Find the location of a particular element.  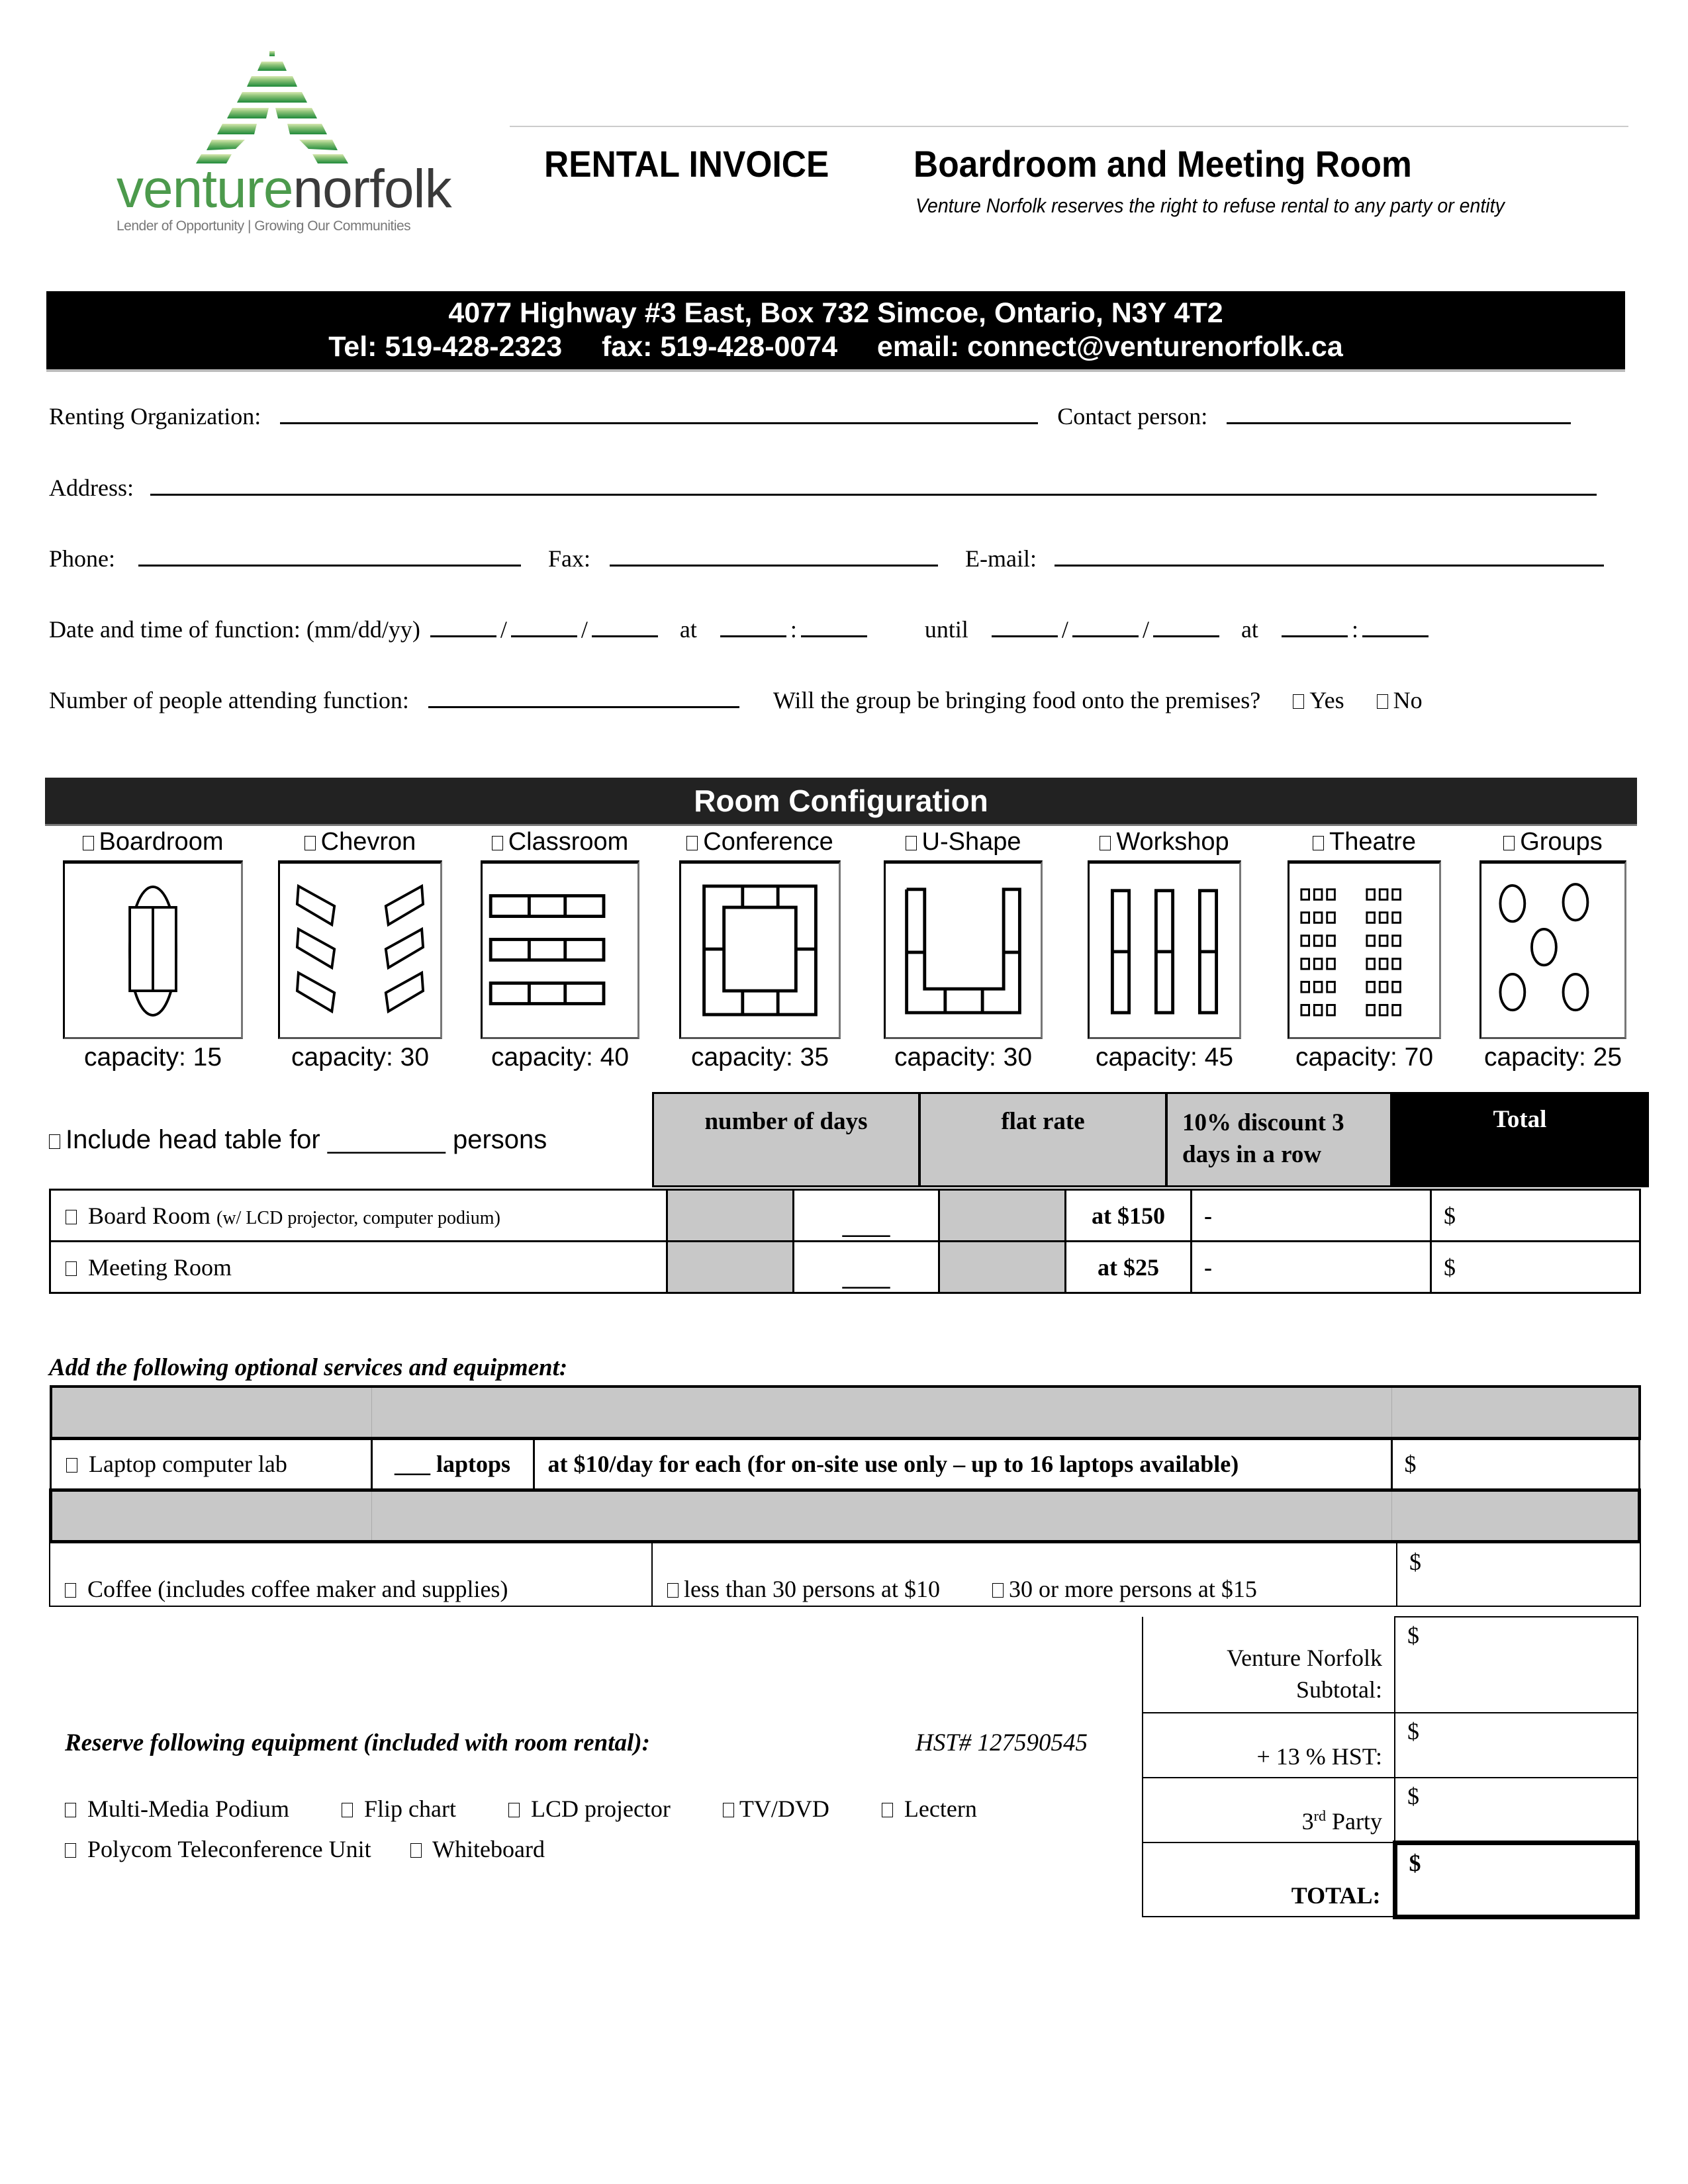

equipment-option: LCD projector is located at coordinates (589, 1809).